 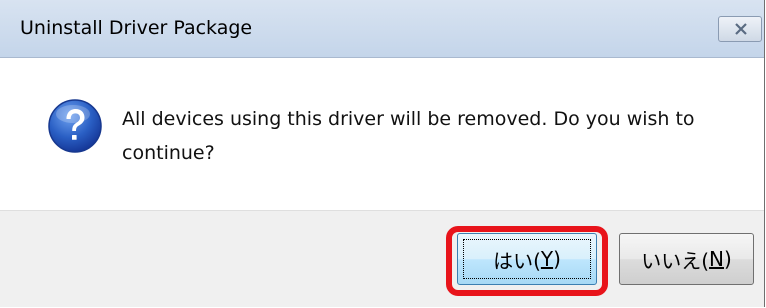 I want to click on window-title: Uninstall Driver Package, so click(x=136, y=28).